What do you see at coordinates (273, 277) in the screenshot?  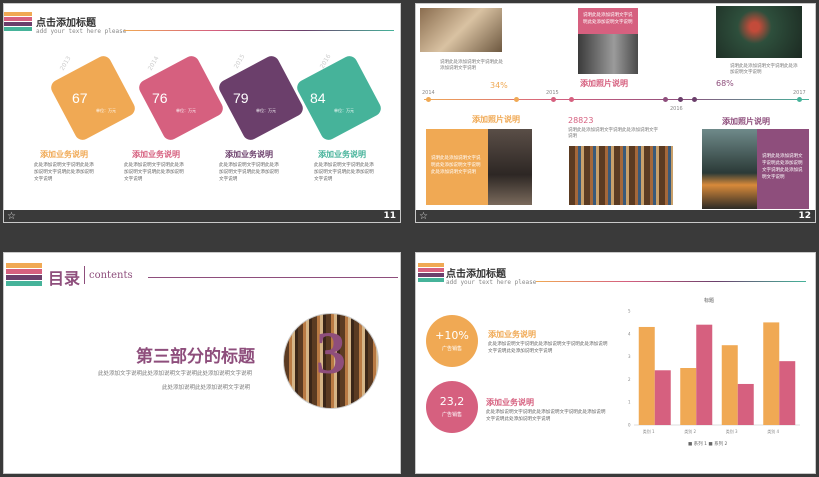 I see `toc-underline` at bounding box center [273, 277].